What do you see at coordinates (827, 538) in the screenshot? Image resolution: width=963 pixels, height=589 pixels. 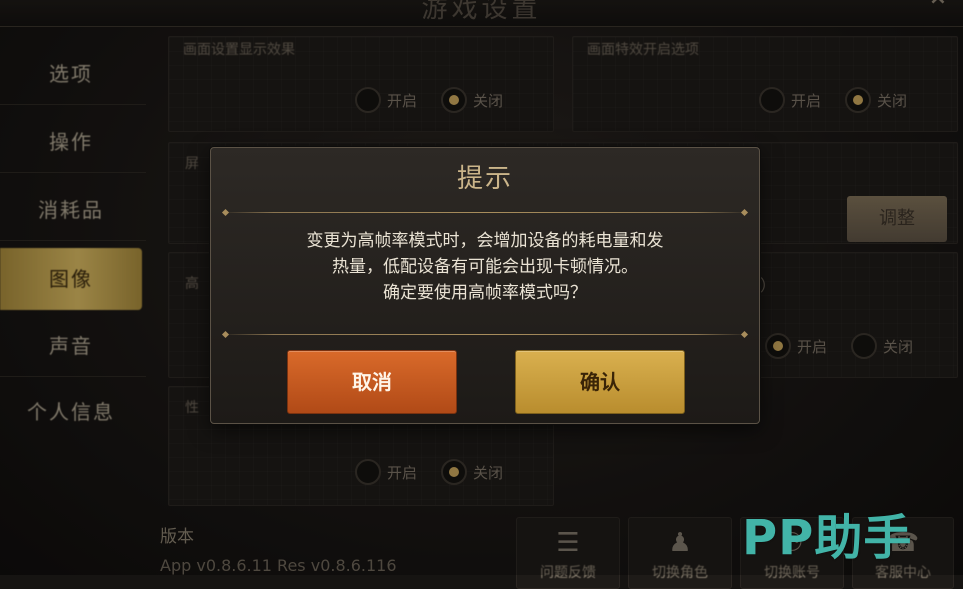 I see `watermark-logo: PP助手` at bounding box center [827, 538].